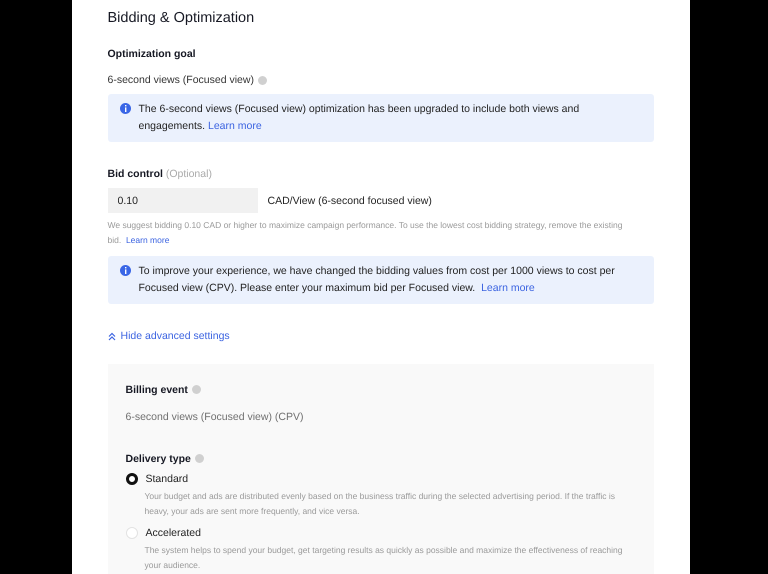 This screenshot has height=574, width=768. Describe the element at coordinates (181, 80) in the screenshot. I see `field-value: 6-second views (Focused view)` at that location.